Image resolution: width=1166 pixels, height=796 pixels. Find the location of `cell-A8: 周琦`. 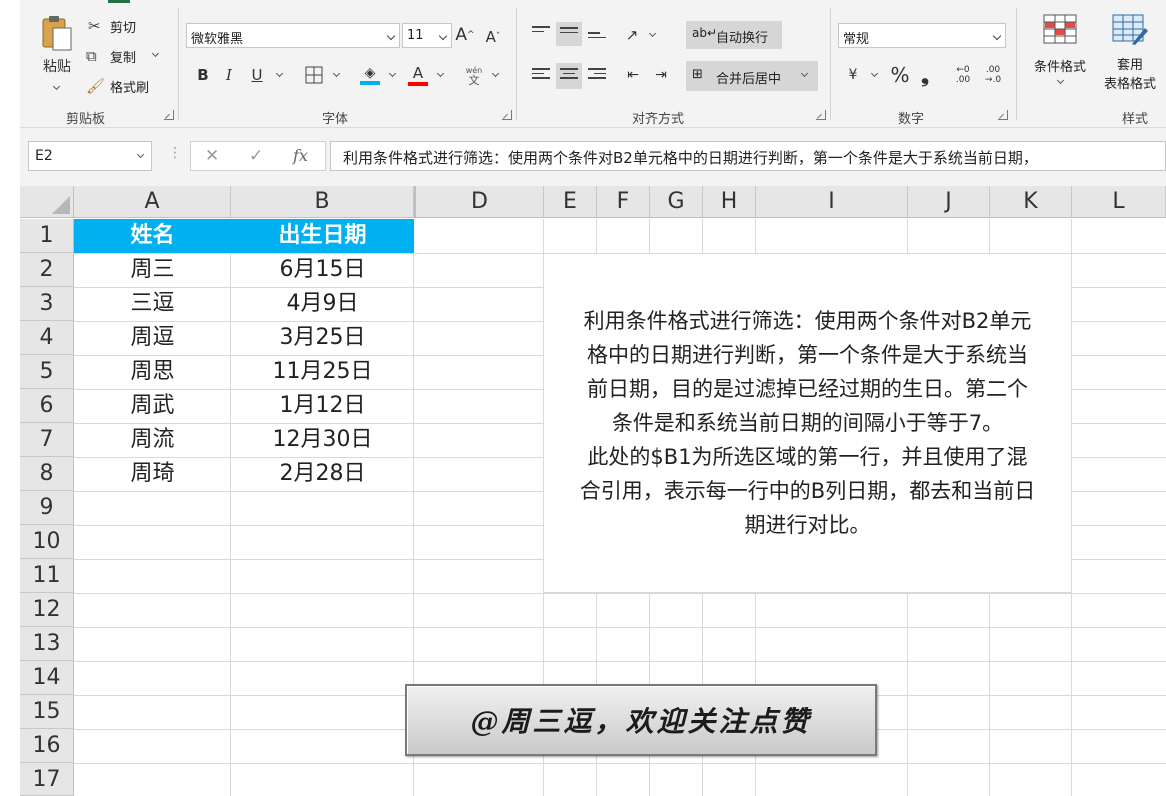

cell-A8: 周琦 is located at coordinates (152, 474).